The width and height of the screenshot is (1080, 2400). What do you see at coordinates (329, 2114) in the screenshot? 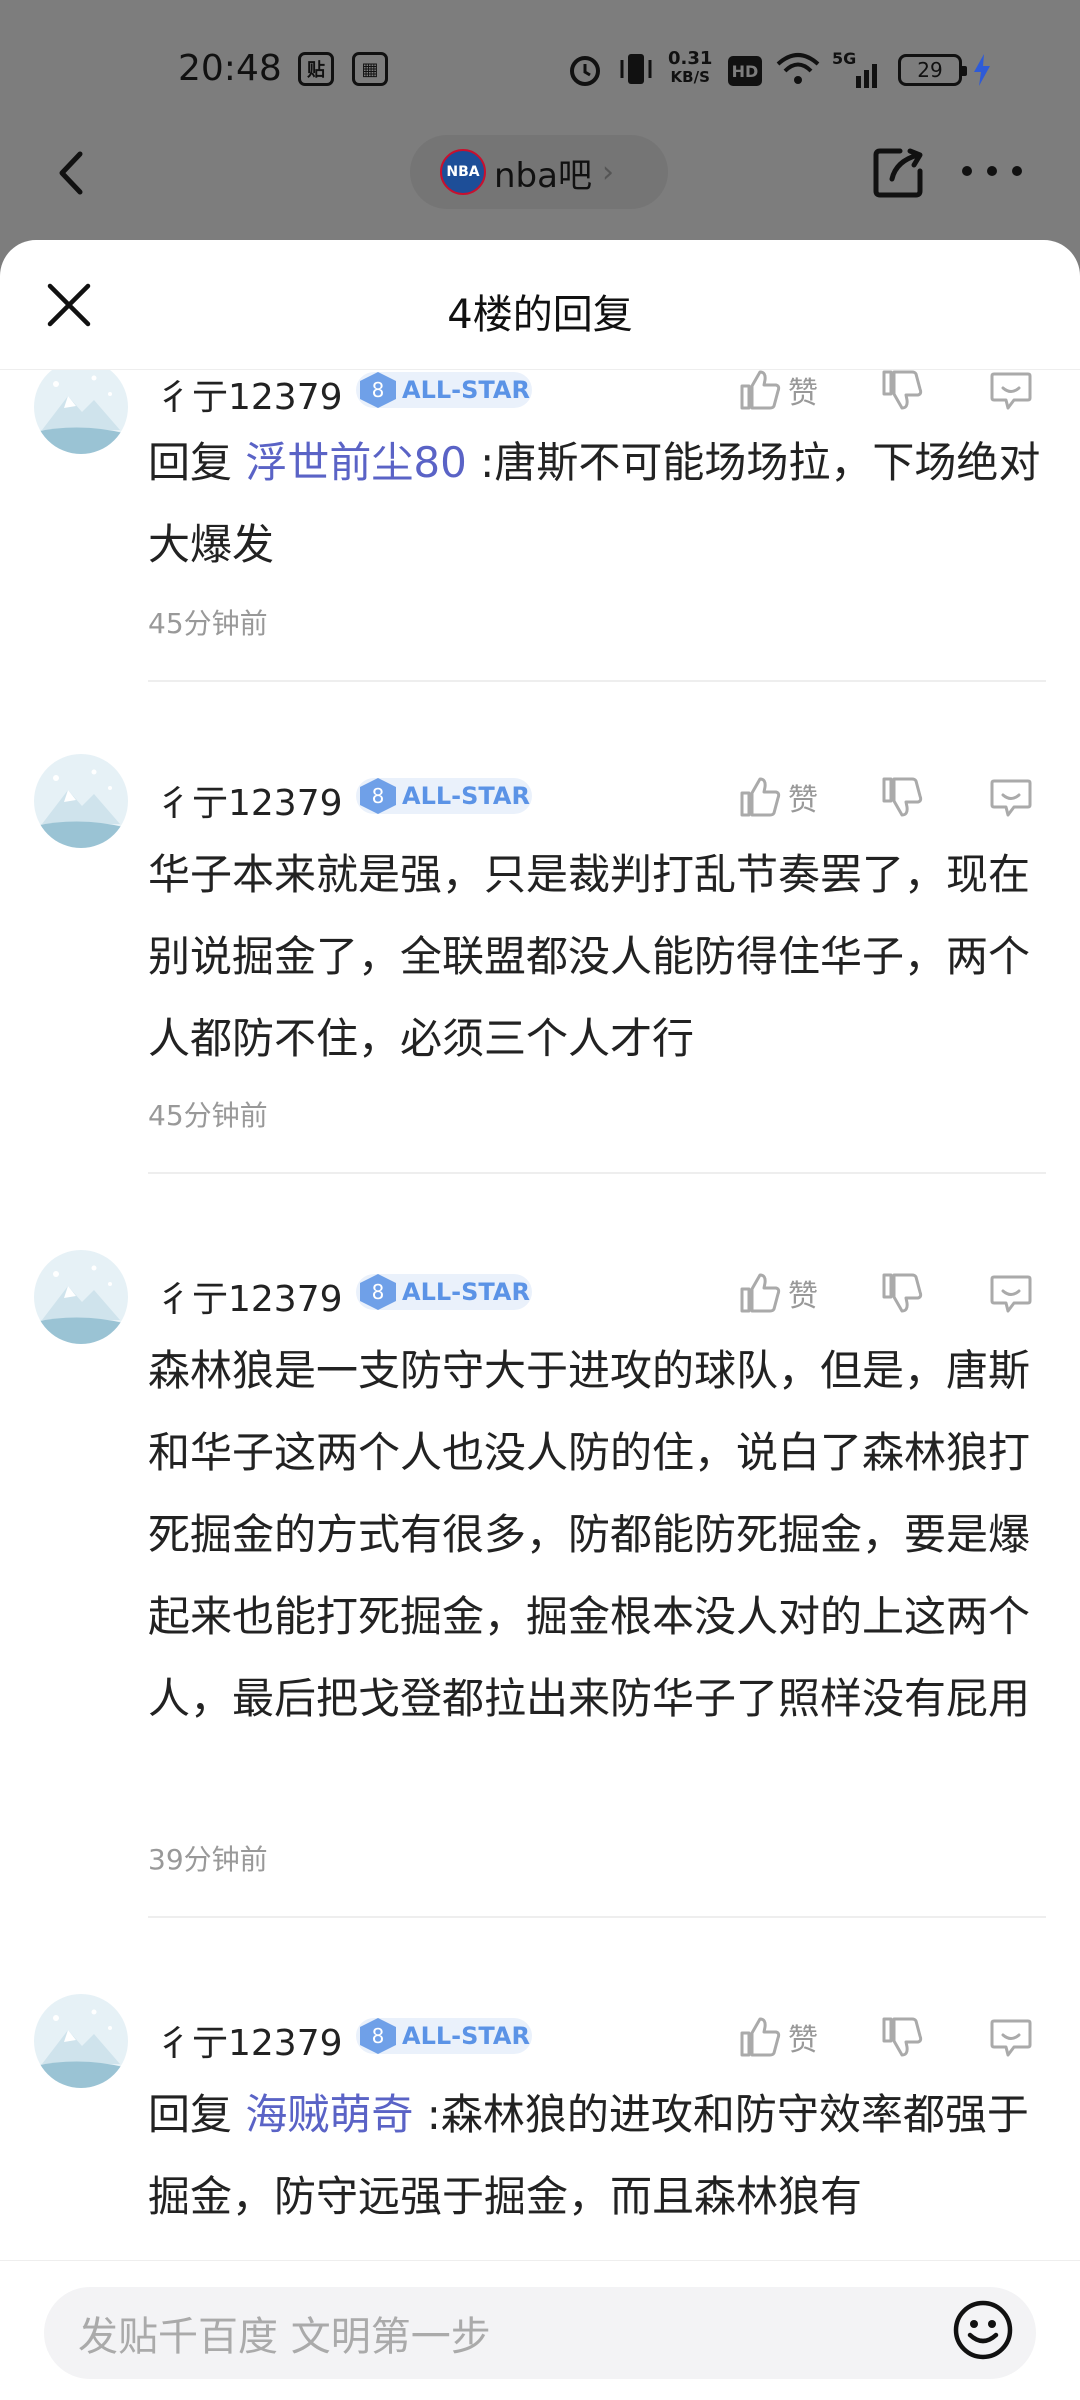
I see `mention-link: 海贼萌奇` at bounding box center [329, 2114].